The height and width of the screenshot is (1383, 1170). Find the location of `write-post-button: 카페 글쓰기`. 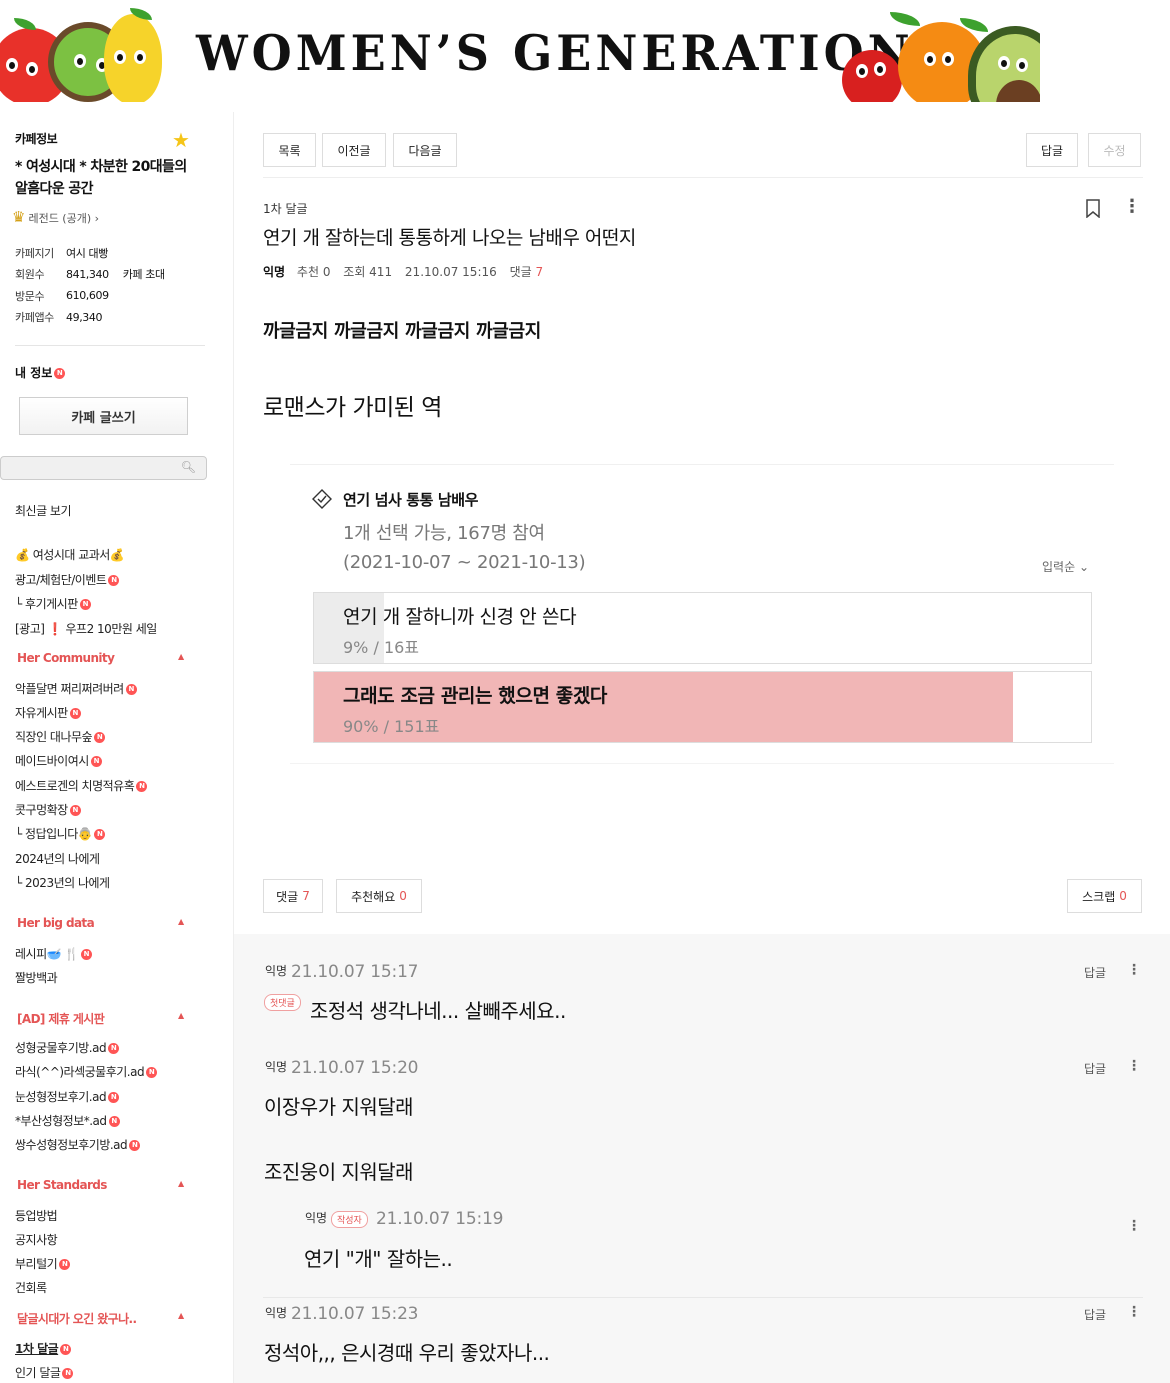

write-post-button: 카페 글쓰기 is located at coordinates (103, 416).